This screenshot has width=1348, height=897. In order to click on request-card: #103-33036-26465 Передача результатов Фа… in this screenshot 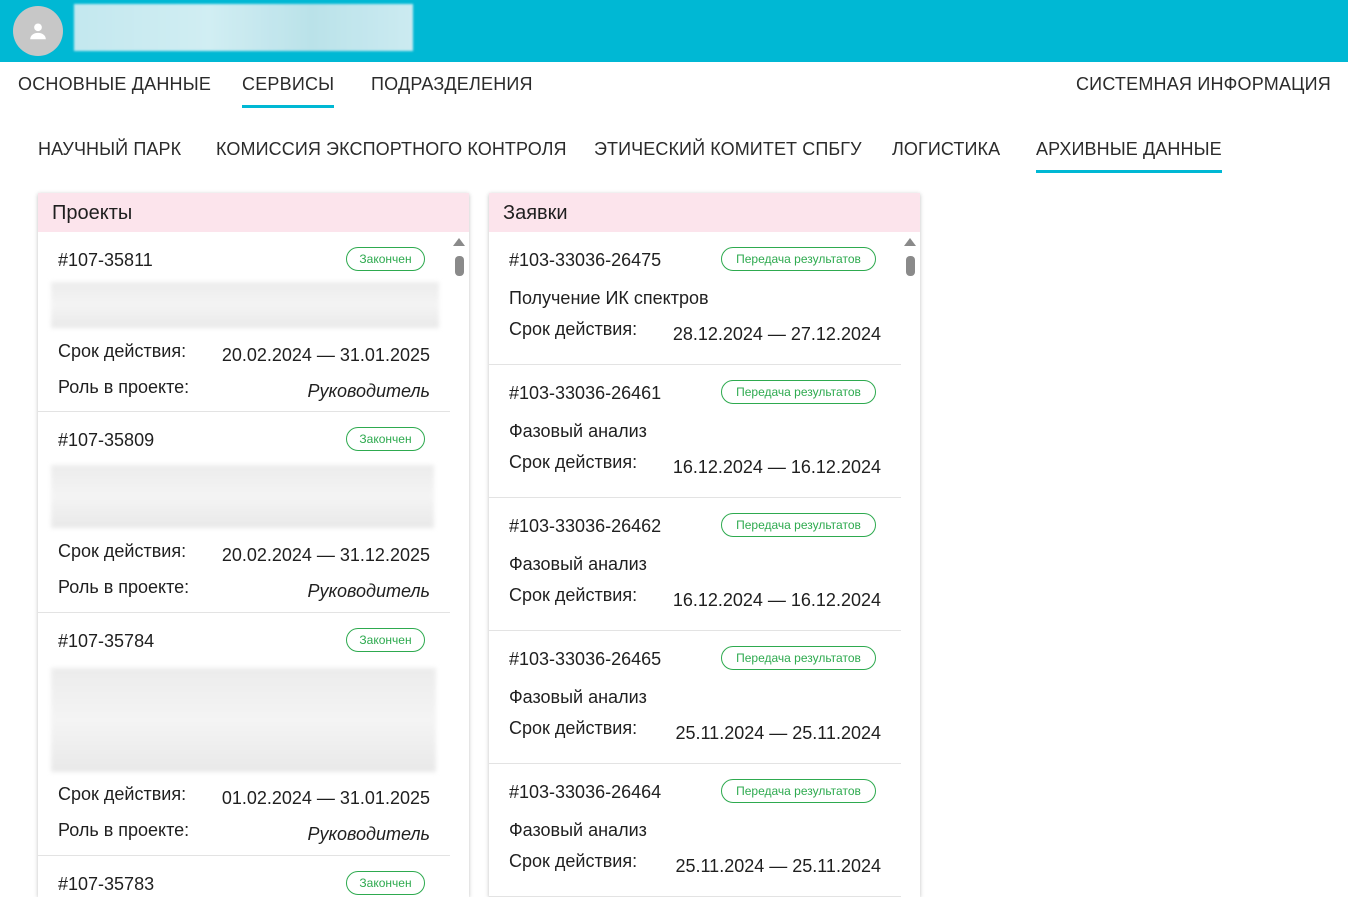, I will do `click(695, 697)`.